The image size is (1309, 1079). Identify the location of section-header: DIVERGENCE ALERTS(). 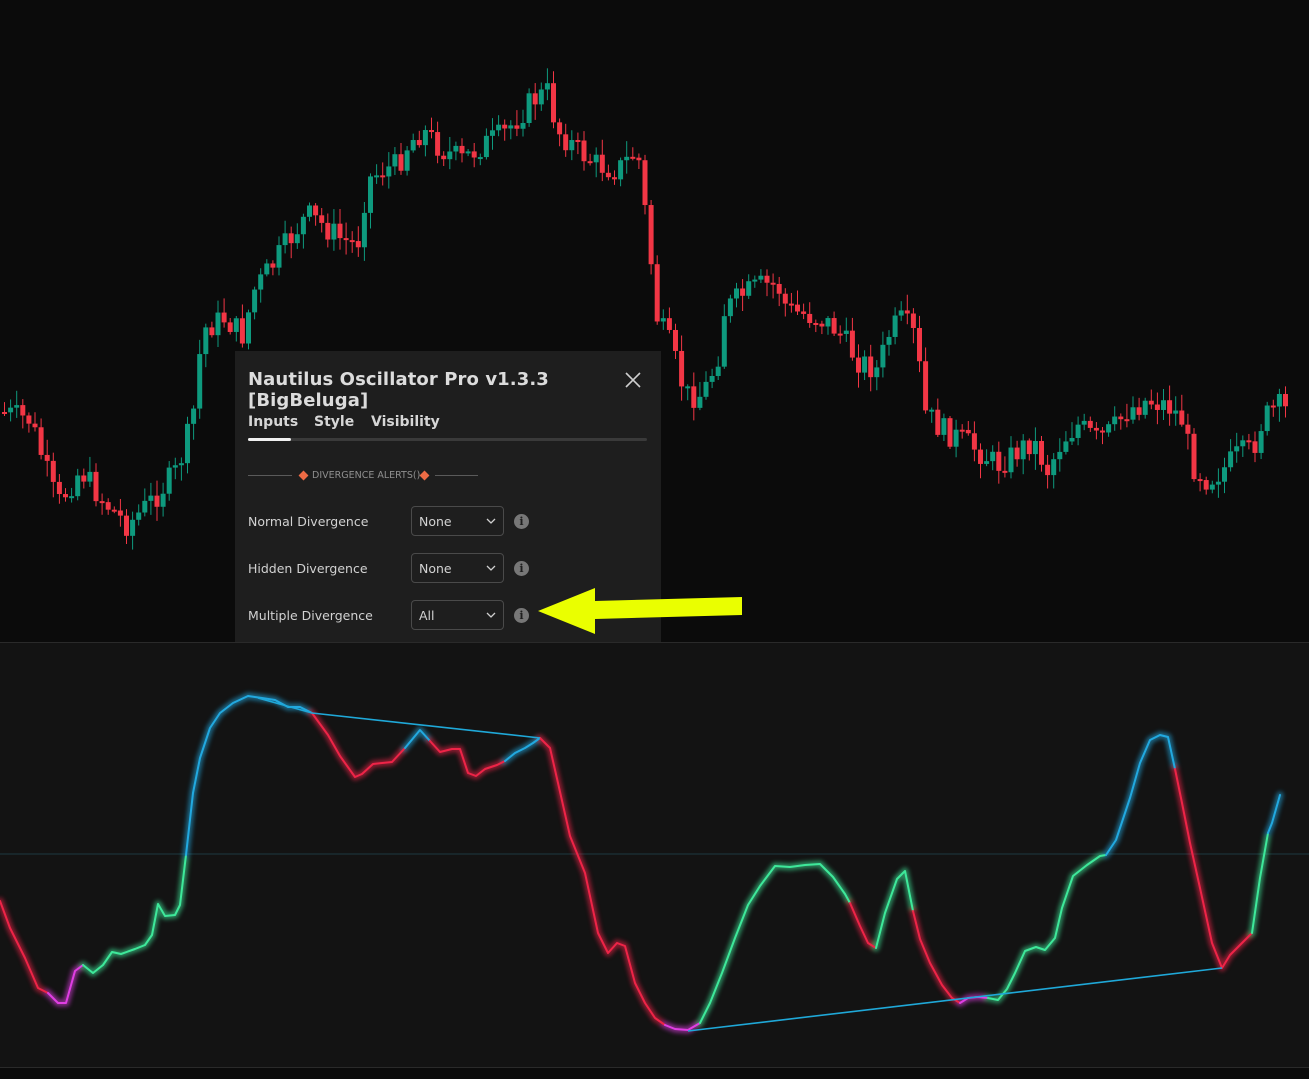
(364, 476).